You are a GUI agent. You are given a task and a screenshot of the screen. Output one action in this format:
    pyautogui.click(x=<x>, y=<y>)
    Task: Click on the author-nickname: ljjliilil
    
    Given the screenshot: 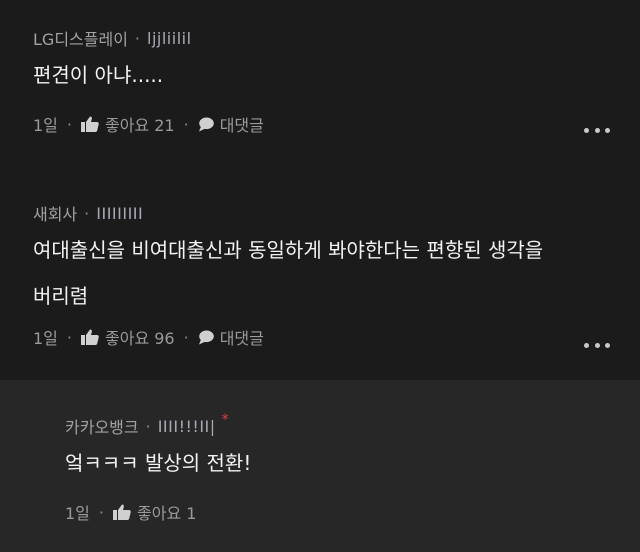 What is the action you would take?
    pyautogui.click(x=169, y=38)
    